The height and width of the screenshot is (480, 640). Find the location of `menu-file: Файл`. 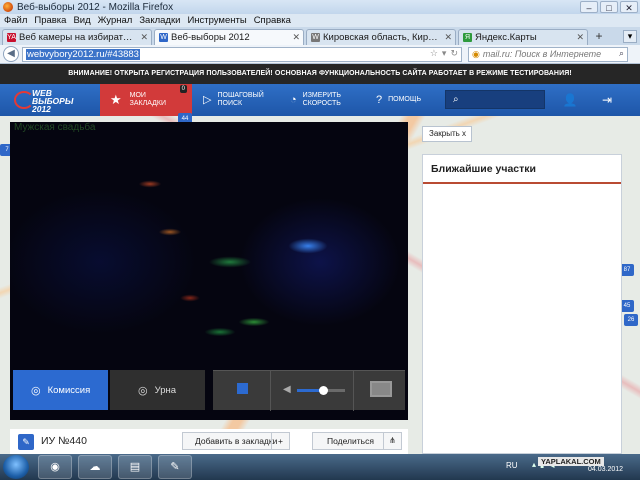

menu-file: Файл is located at coordinates (15, 20).